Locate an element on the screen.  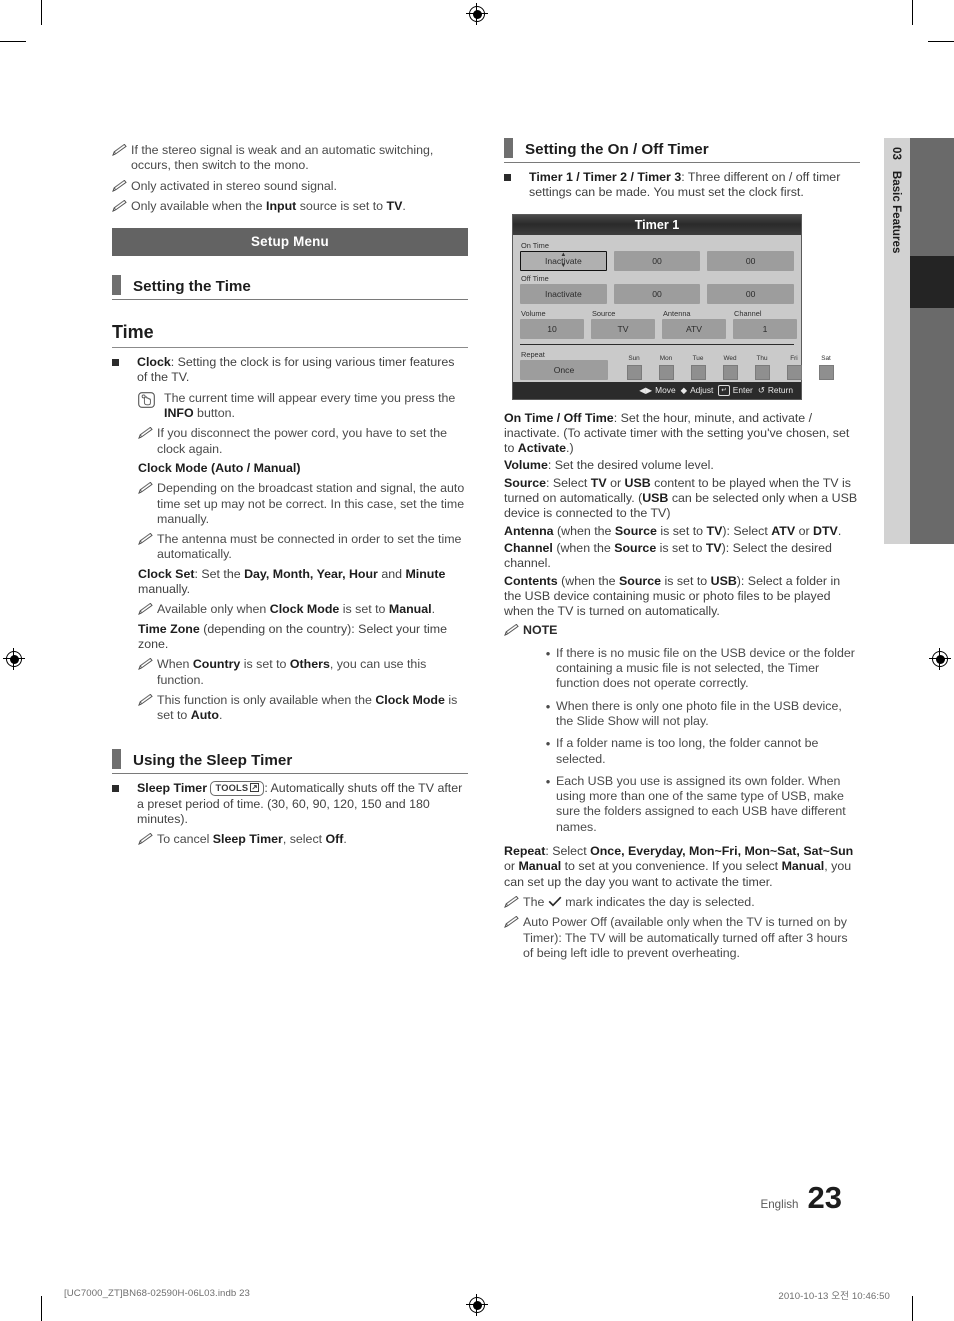
term-minute: Minute is located at coordinates (425, 573).